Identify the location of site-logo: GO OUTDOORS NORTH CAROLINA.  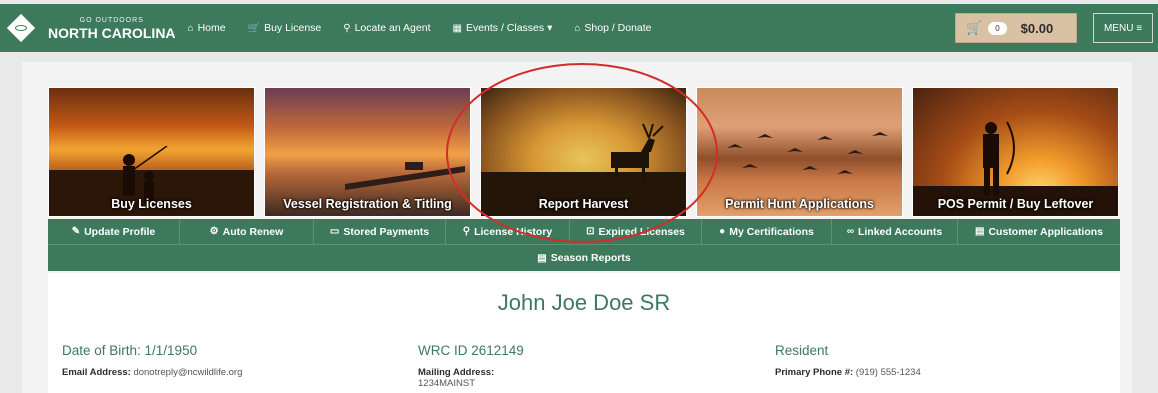
(91, 28).